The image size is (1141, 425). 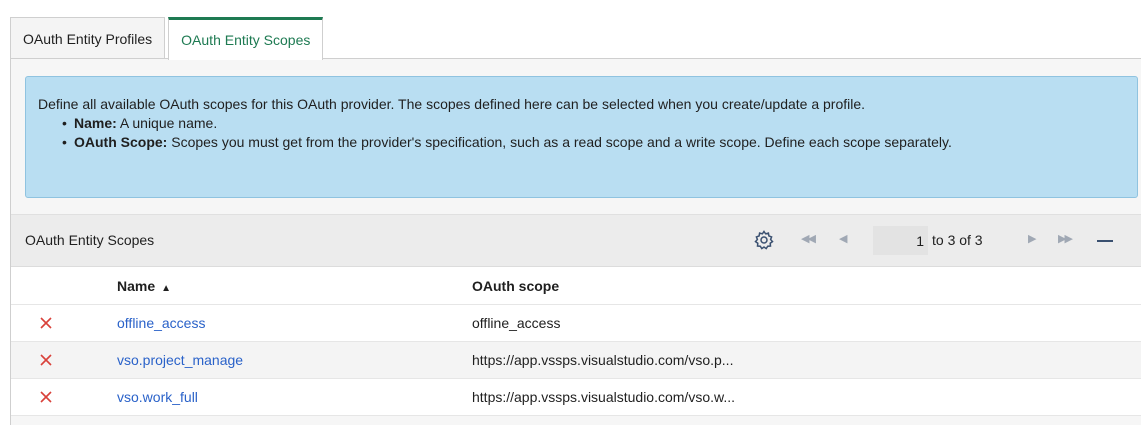 What do you see at coordinates (516, 323) in the screenshot?
I see `scope-value: offline_access` at bounding box center [516, 323].